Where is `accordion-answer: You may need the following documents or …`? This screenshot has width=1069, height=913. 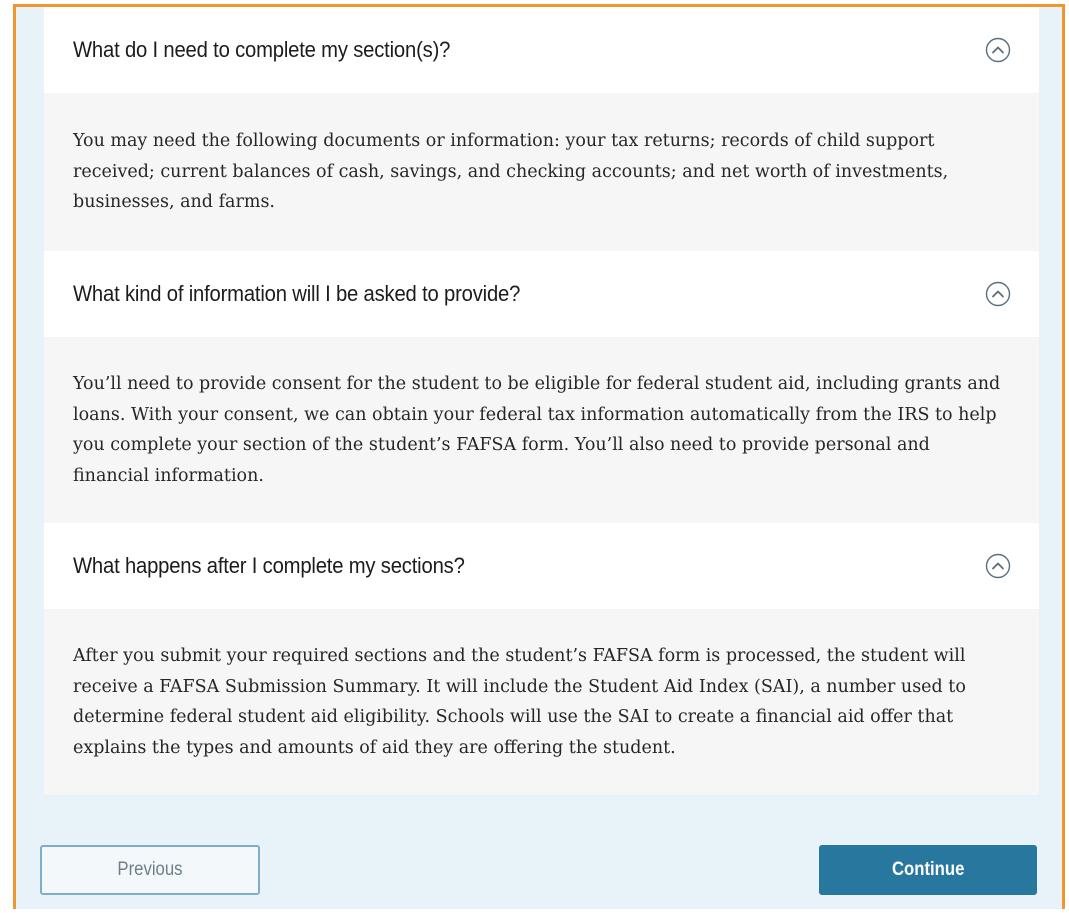 accordion-answer: You may need the following documents or … is located at coordinates (511, 172).